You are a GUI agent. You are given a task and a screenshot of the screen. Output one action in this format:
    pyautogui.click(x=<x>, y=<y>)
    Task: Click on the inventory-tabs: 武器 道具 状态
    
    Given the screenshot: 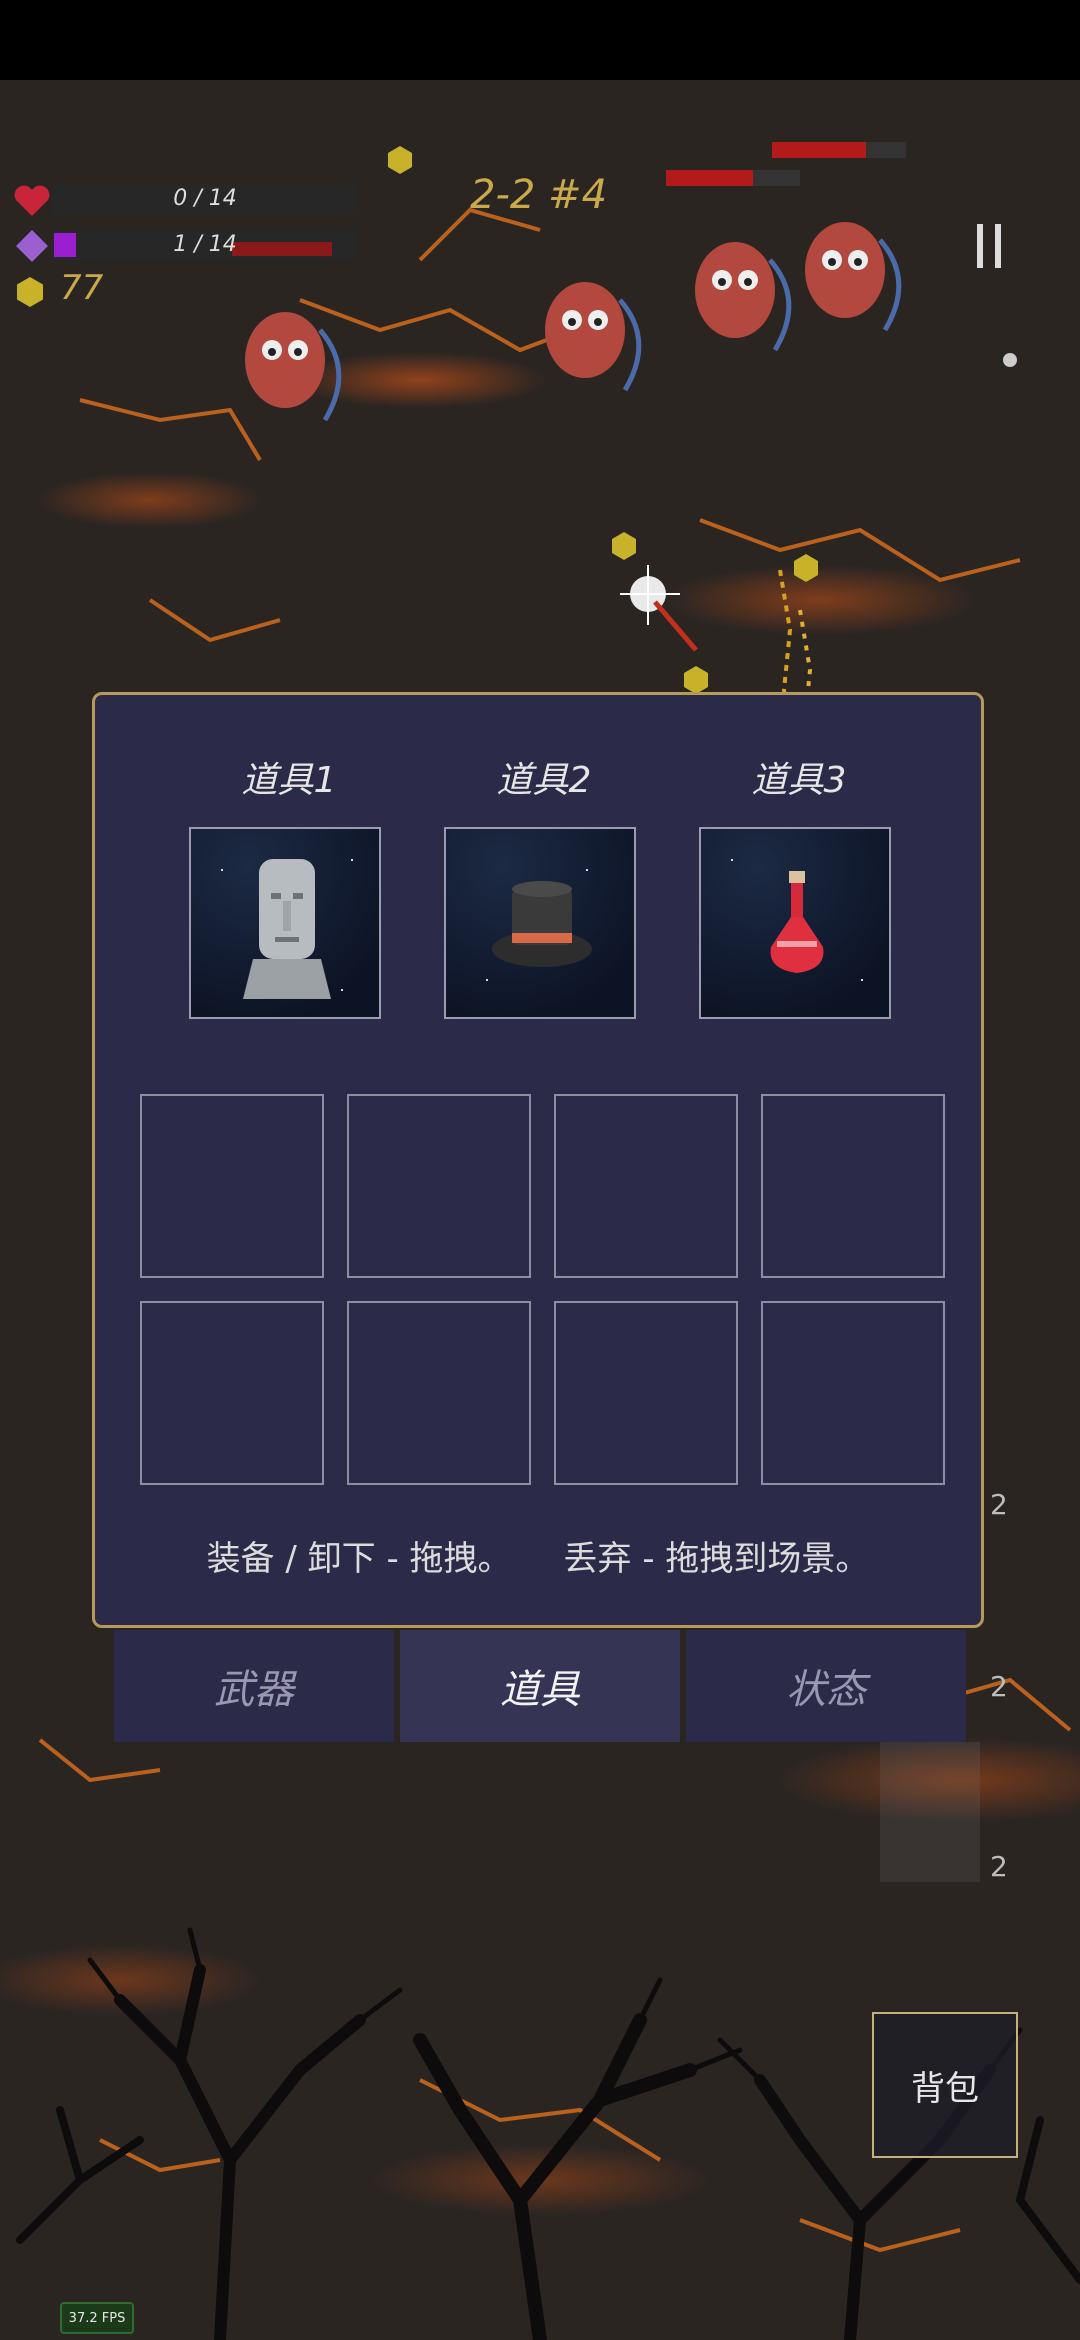 What is the action you would take?
    pyautogui.click(x=540, y=1686)
    